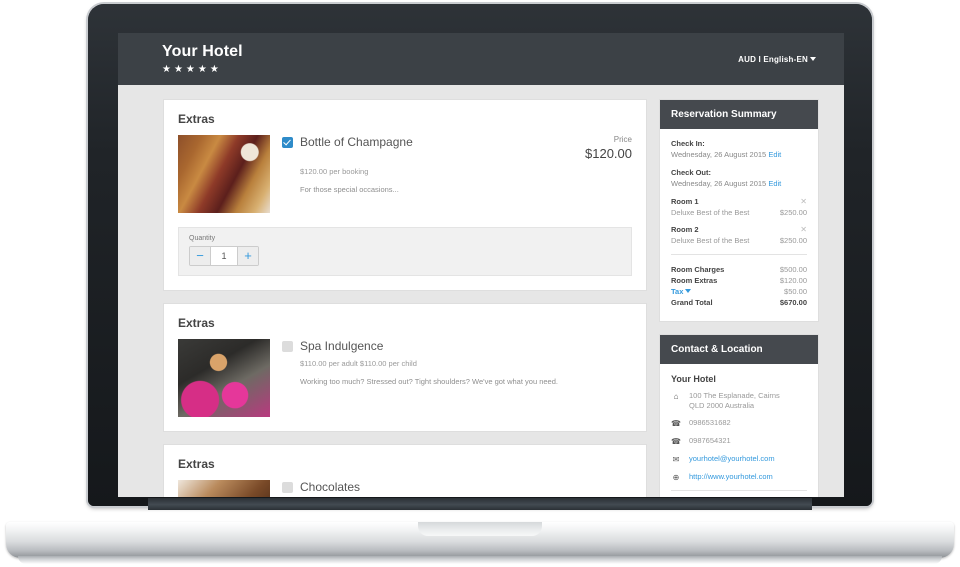 Image resolution: width=960 pixels, height=567 pixels. Describe the element at coordinates (739, 349) in the screenshot. I see `contact-location-title: Contact & Location` at that location.